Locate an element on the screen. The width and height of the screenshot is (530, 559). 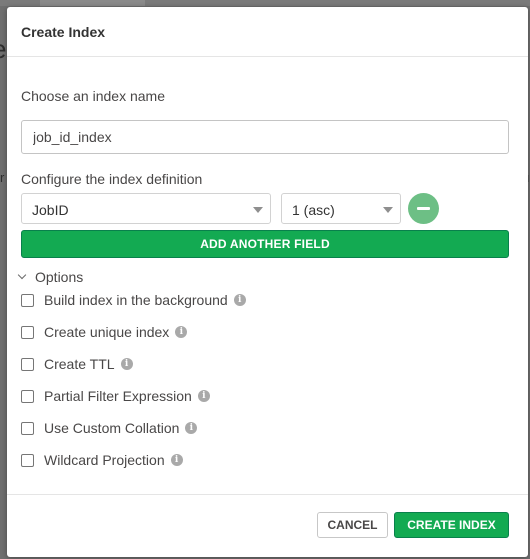
minus-circle-icon is located at coordinates (423, 208).